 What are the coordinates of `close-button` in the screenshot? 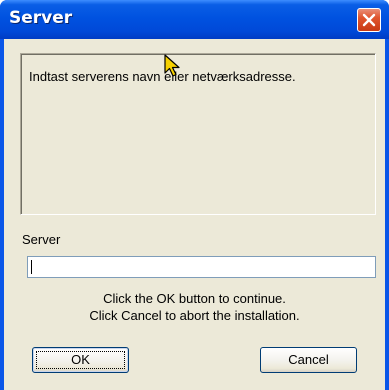 It's located at (369, 20).